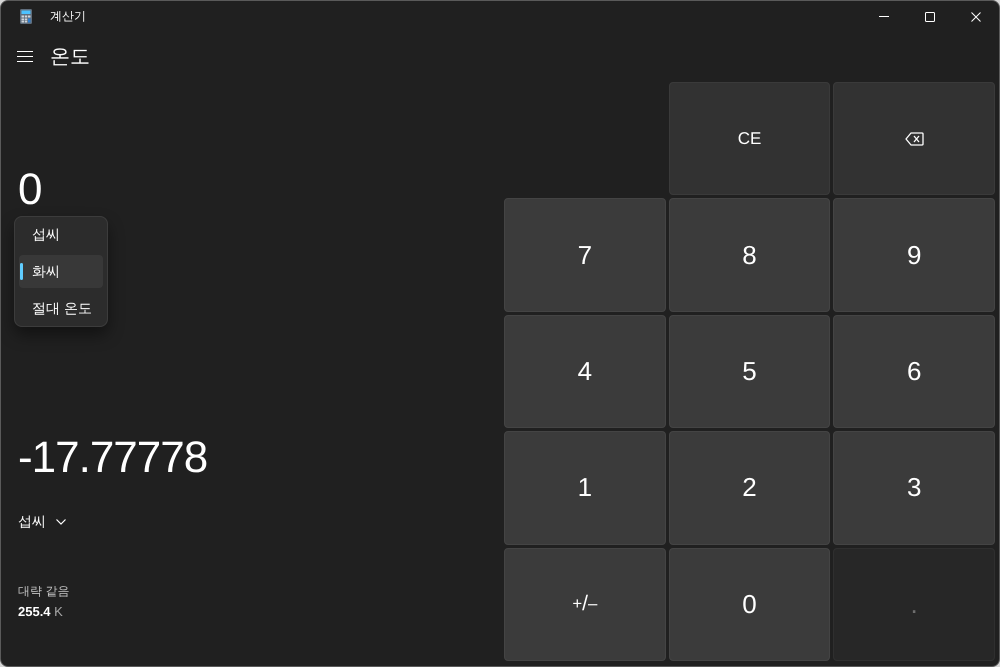 The image size is (1000, 667). What do you see at coordinates (585, 371) in the screenshot?
I see `digit-button: 4` at bounding box center [585, 371].